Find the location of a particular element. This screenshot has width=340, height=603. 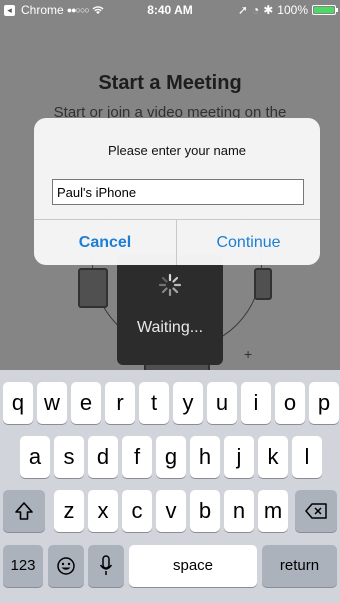

dictation-key is located at coordinates (106, 566).